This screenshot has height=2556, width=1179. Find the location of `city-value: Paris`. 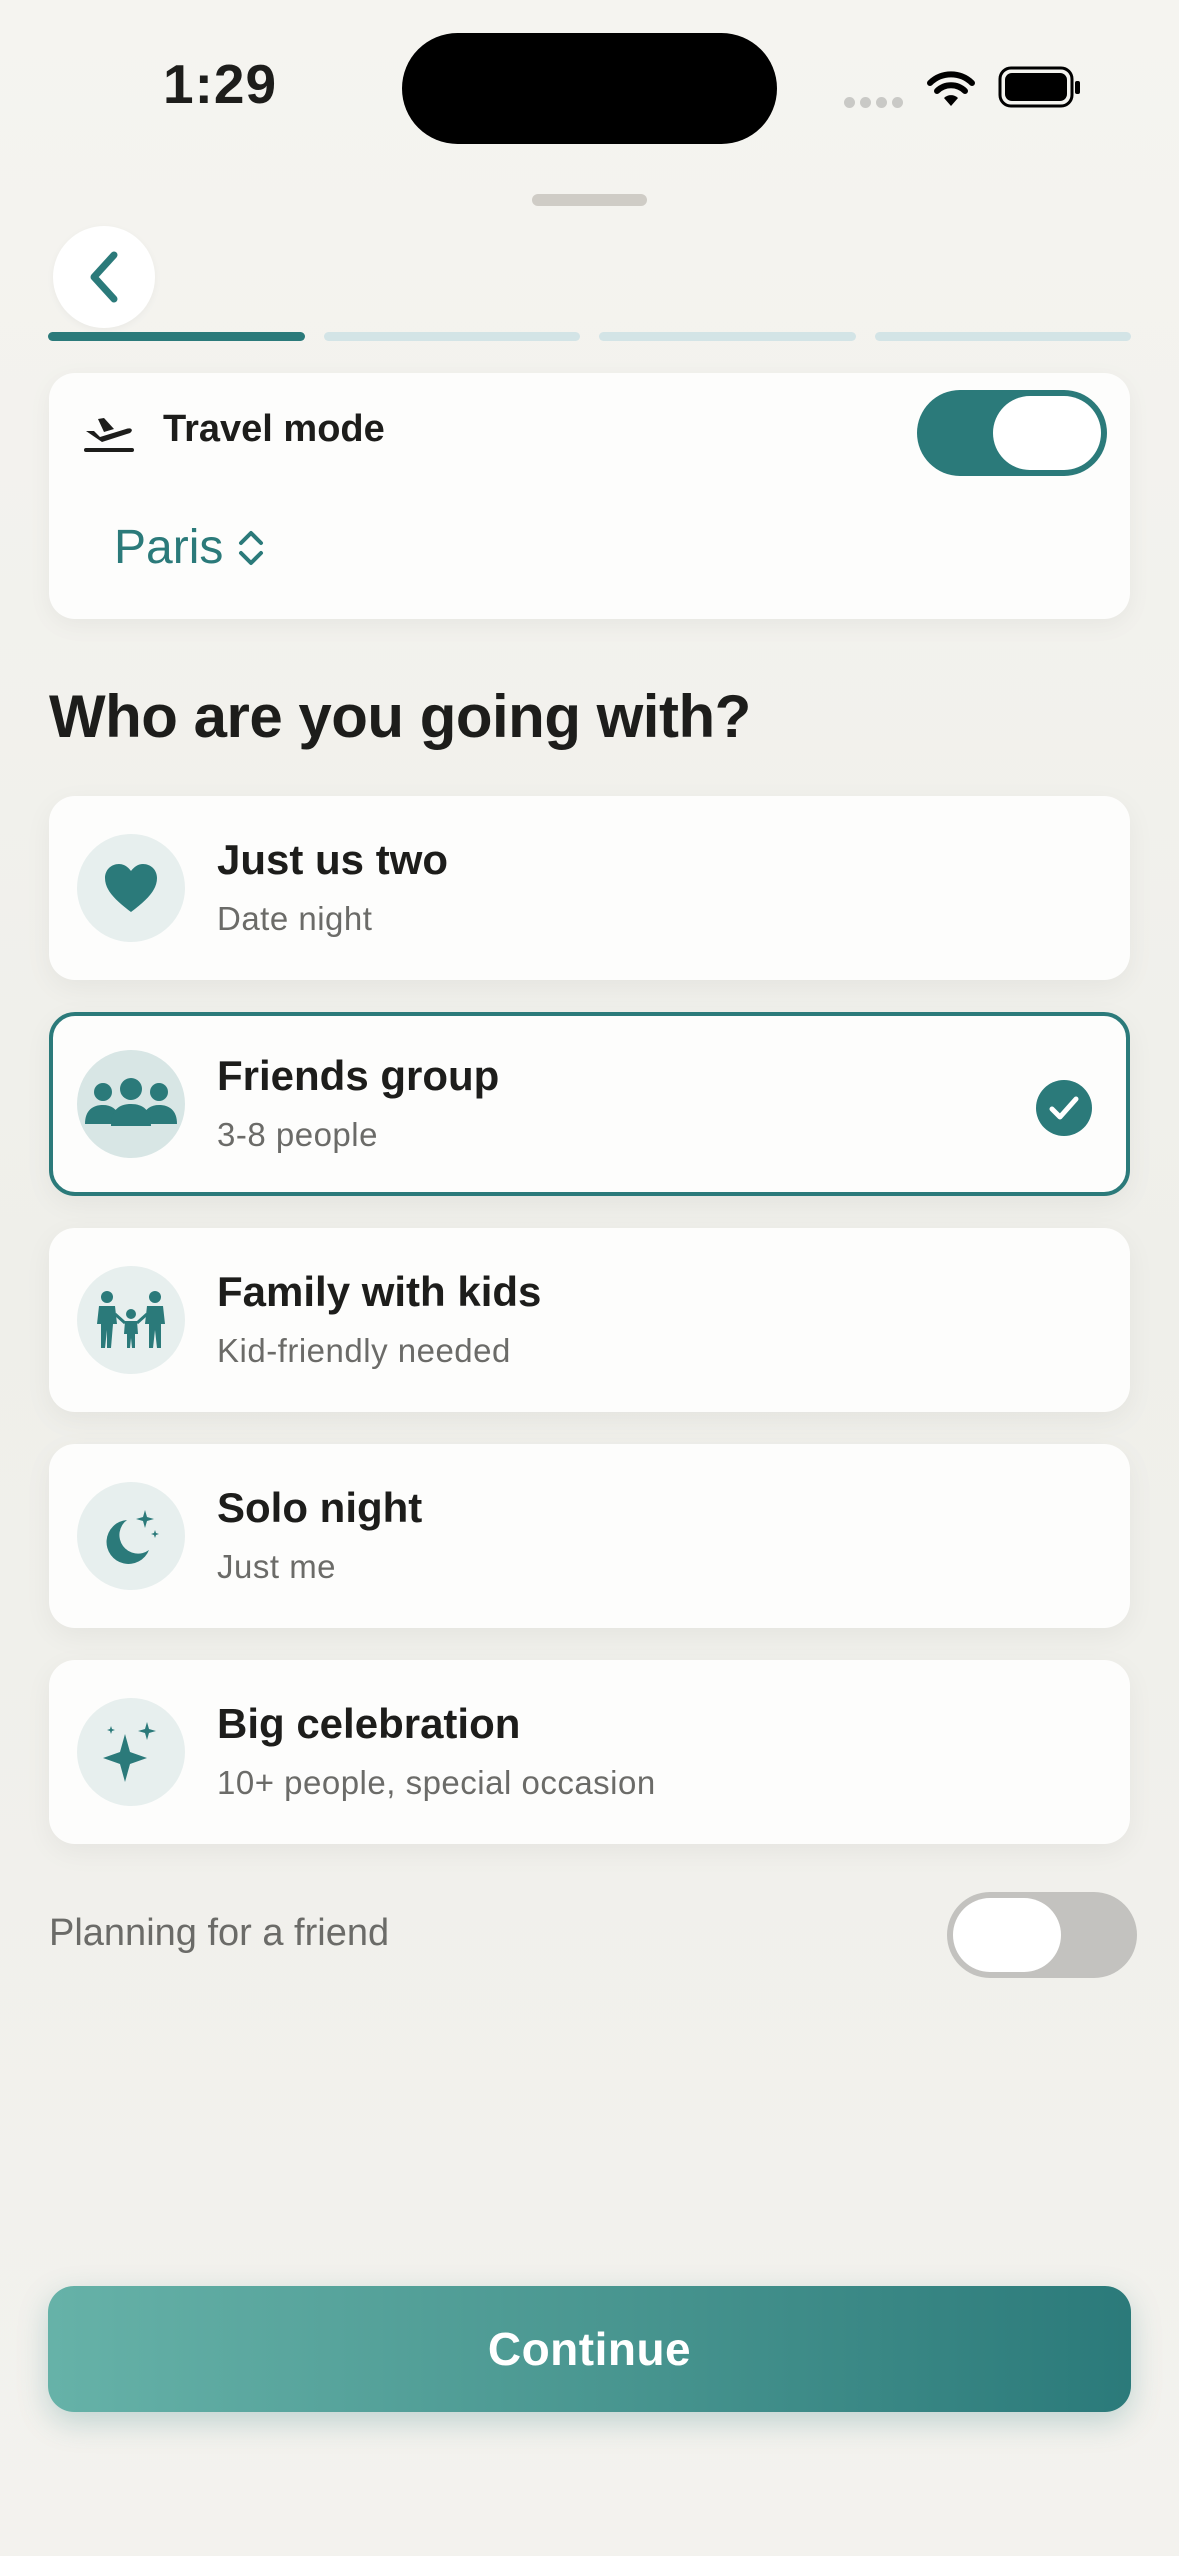

city-value: Paris is located at coordinates (169, 547).